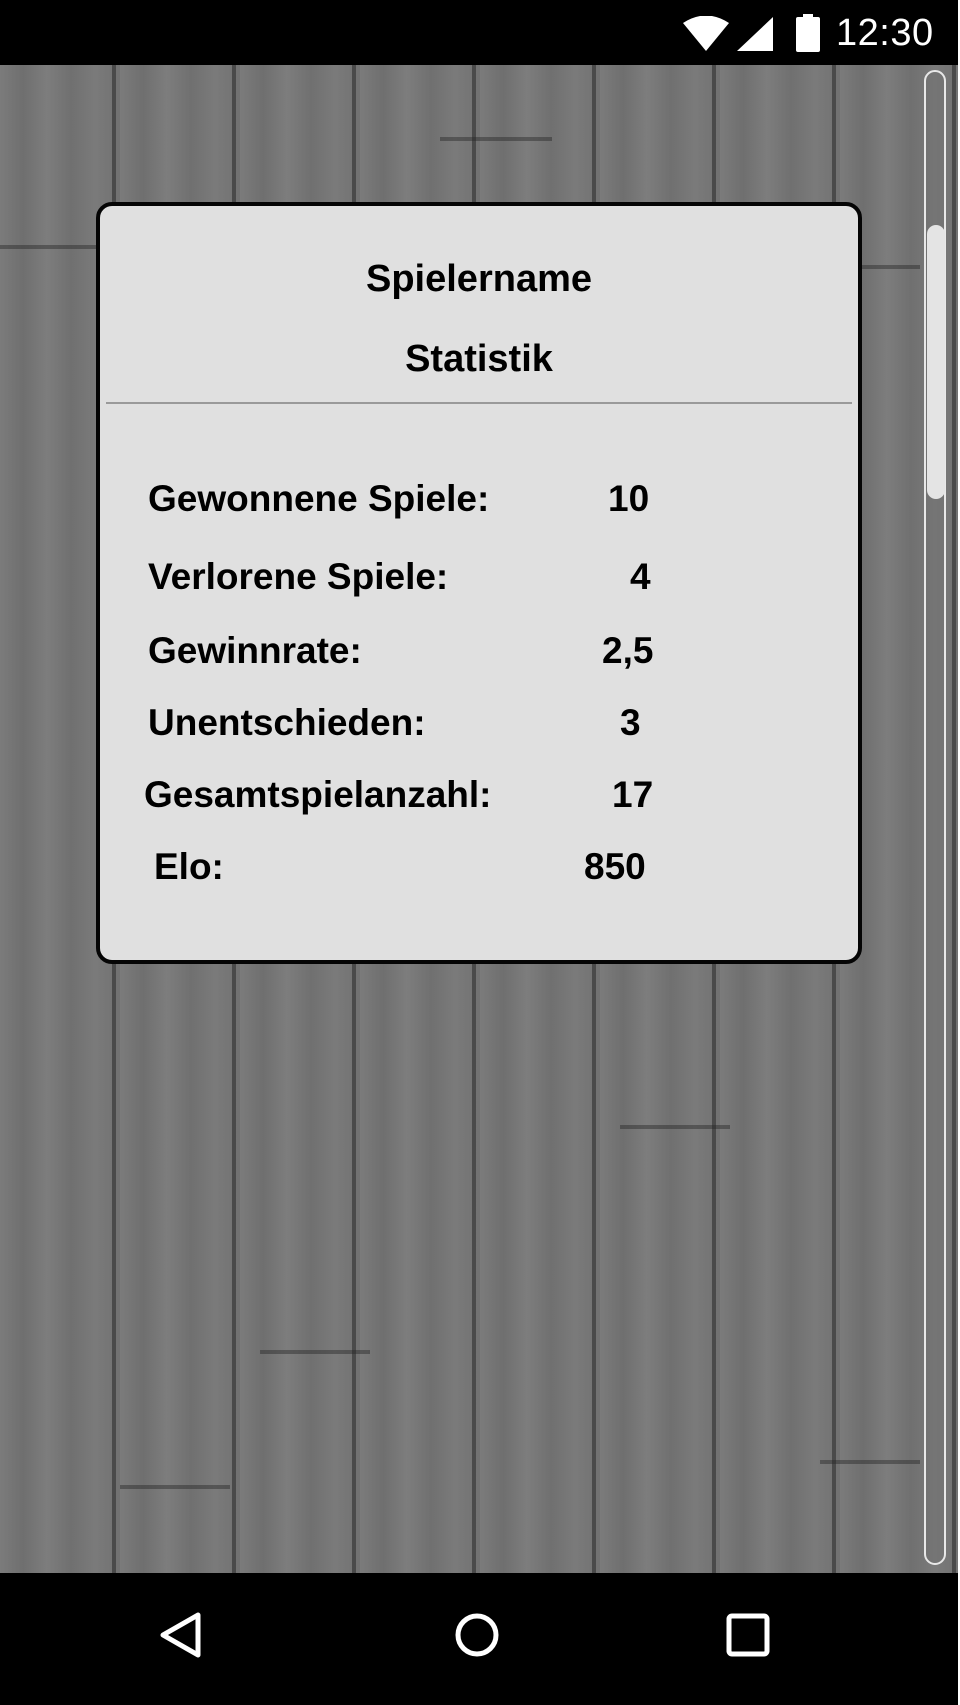  I want to click on stat-value: 850, so click(615, 866).